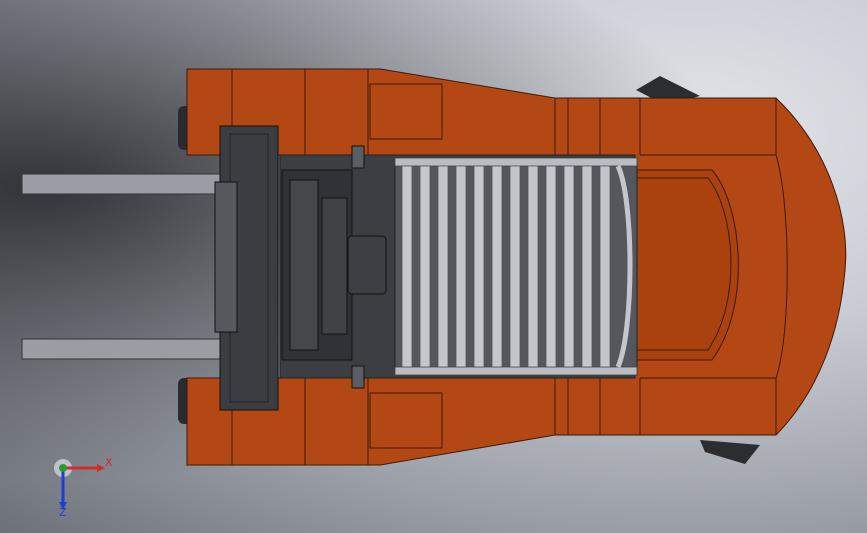 The width and height of the screenshot is (867, 533). What do you see at coordinates (132, 349) in the screenshot?
I see `lower-fork` at bounding box center [132, 349].